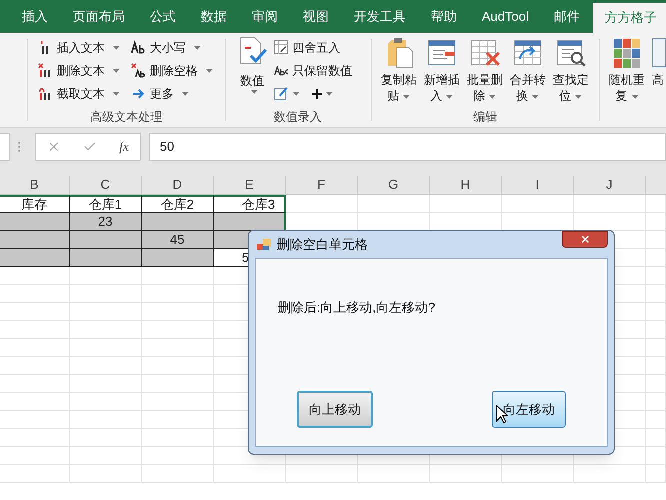  What do you see at coordinates (214, 16) in the screenshot?
I see `ribbon-tab: 数据` at bounding box center [214, 16].